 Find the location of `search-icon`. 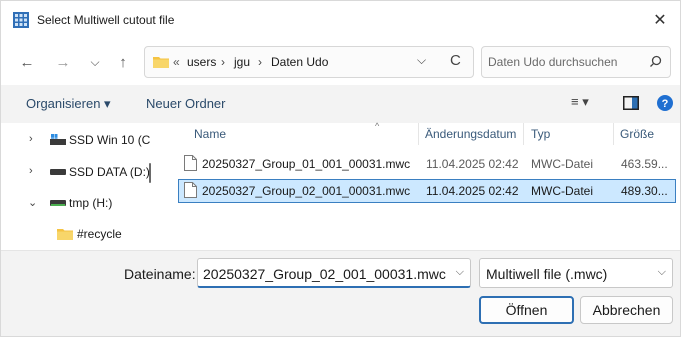

search-icon is located at coordinates (656, 61).